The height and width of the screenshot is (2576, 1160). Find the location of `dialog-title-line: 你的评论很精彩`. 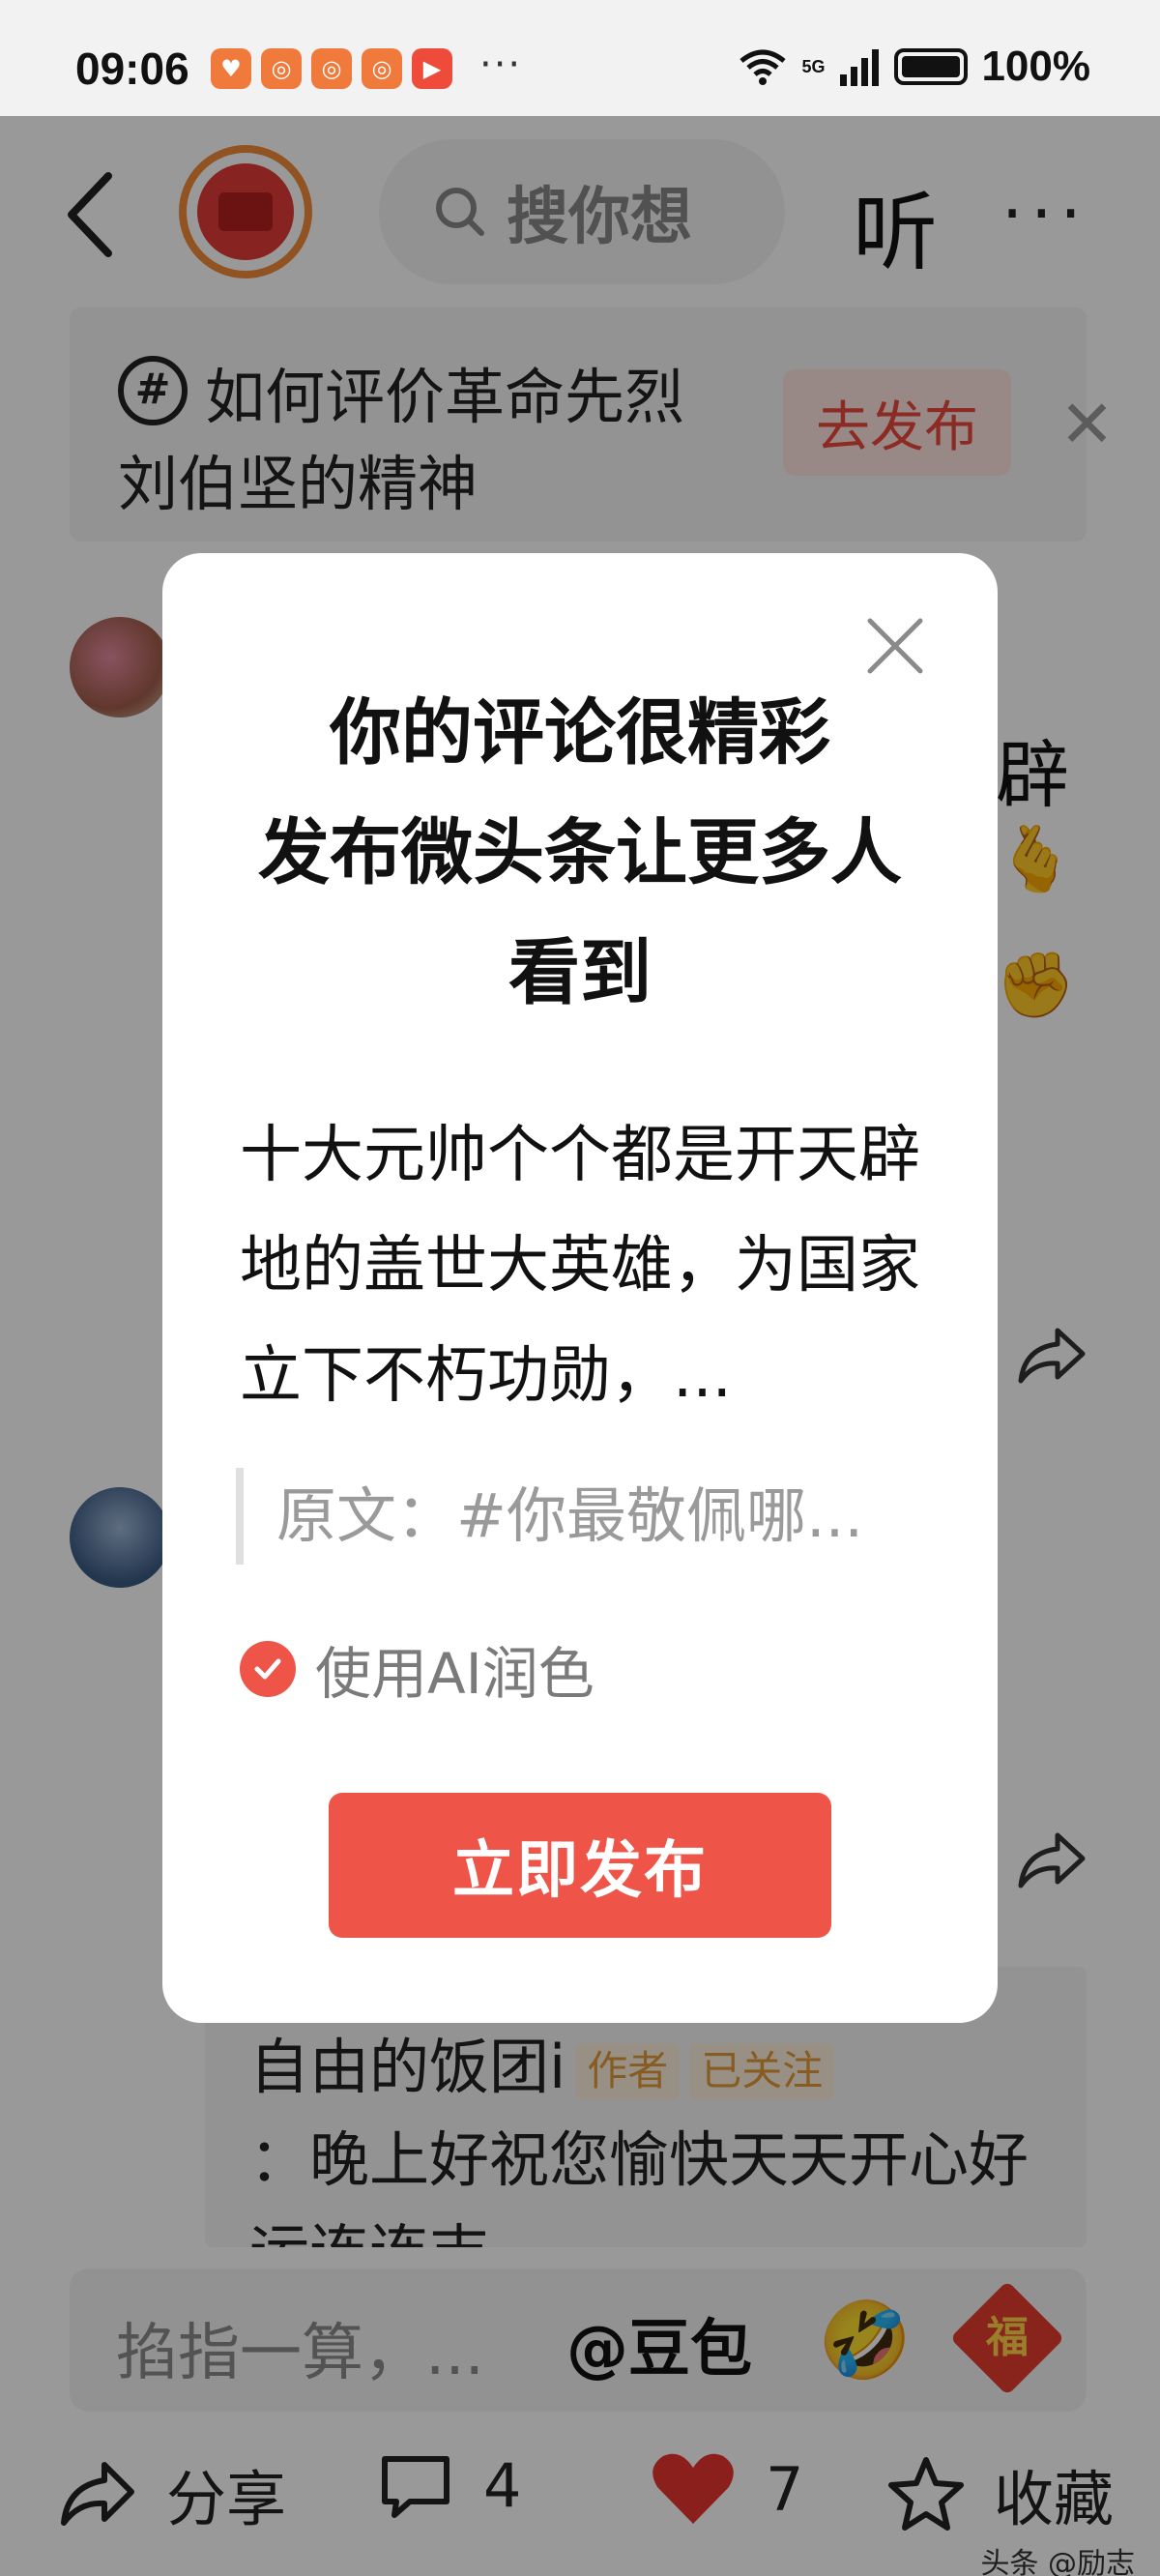

dialog-title-line: 你的评论很精彩 is located at coordinates (580, 733).